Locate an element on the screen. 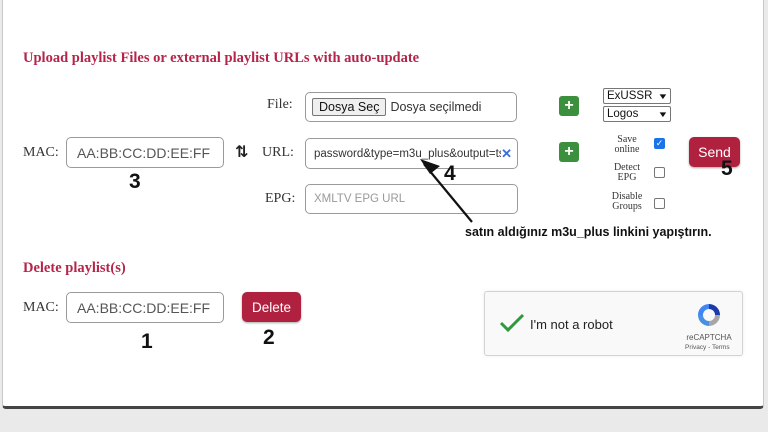 This screenshot has width=768, height=432. detect-epg-checkbox is located at coordinates (659, 172).